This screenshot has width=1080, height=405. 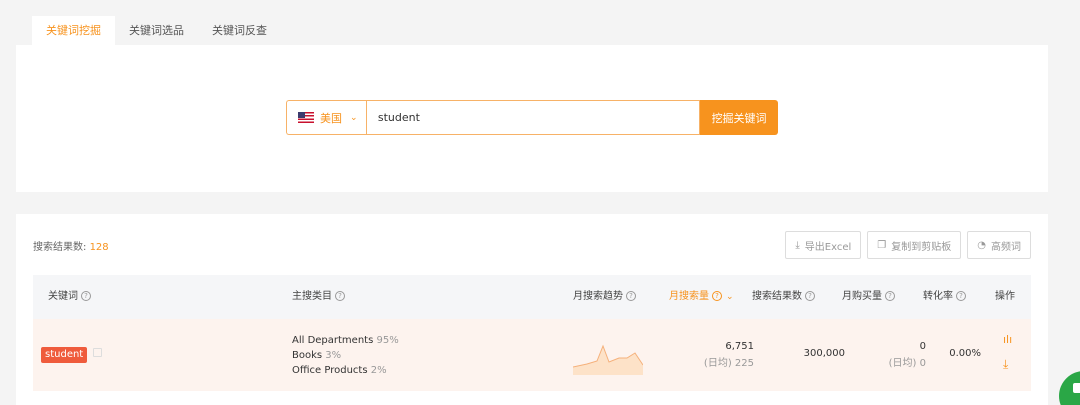 What do you see at coordinates (64, 355) in the screenshot?
I see `keyword-tag: student` at bounding box center [64, 355].